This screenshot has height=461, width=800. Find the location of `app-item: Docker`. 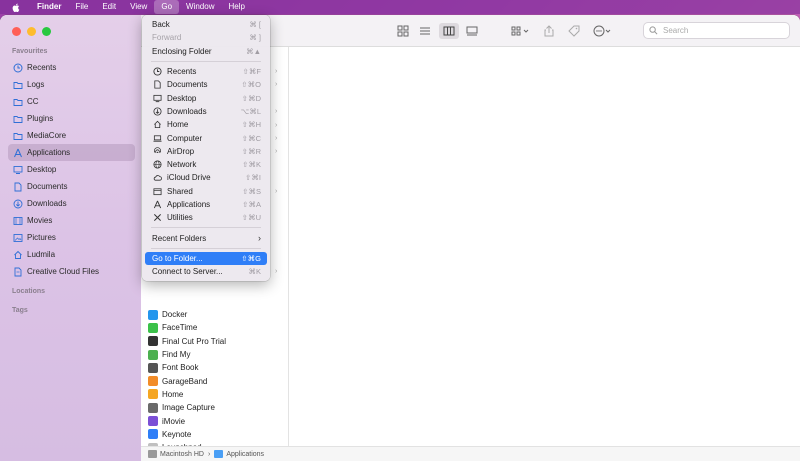

app-item: Docker is located at coordinates (187, 314).